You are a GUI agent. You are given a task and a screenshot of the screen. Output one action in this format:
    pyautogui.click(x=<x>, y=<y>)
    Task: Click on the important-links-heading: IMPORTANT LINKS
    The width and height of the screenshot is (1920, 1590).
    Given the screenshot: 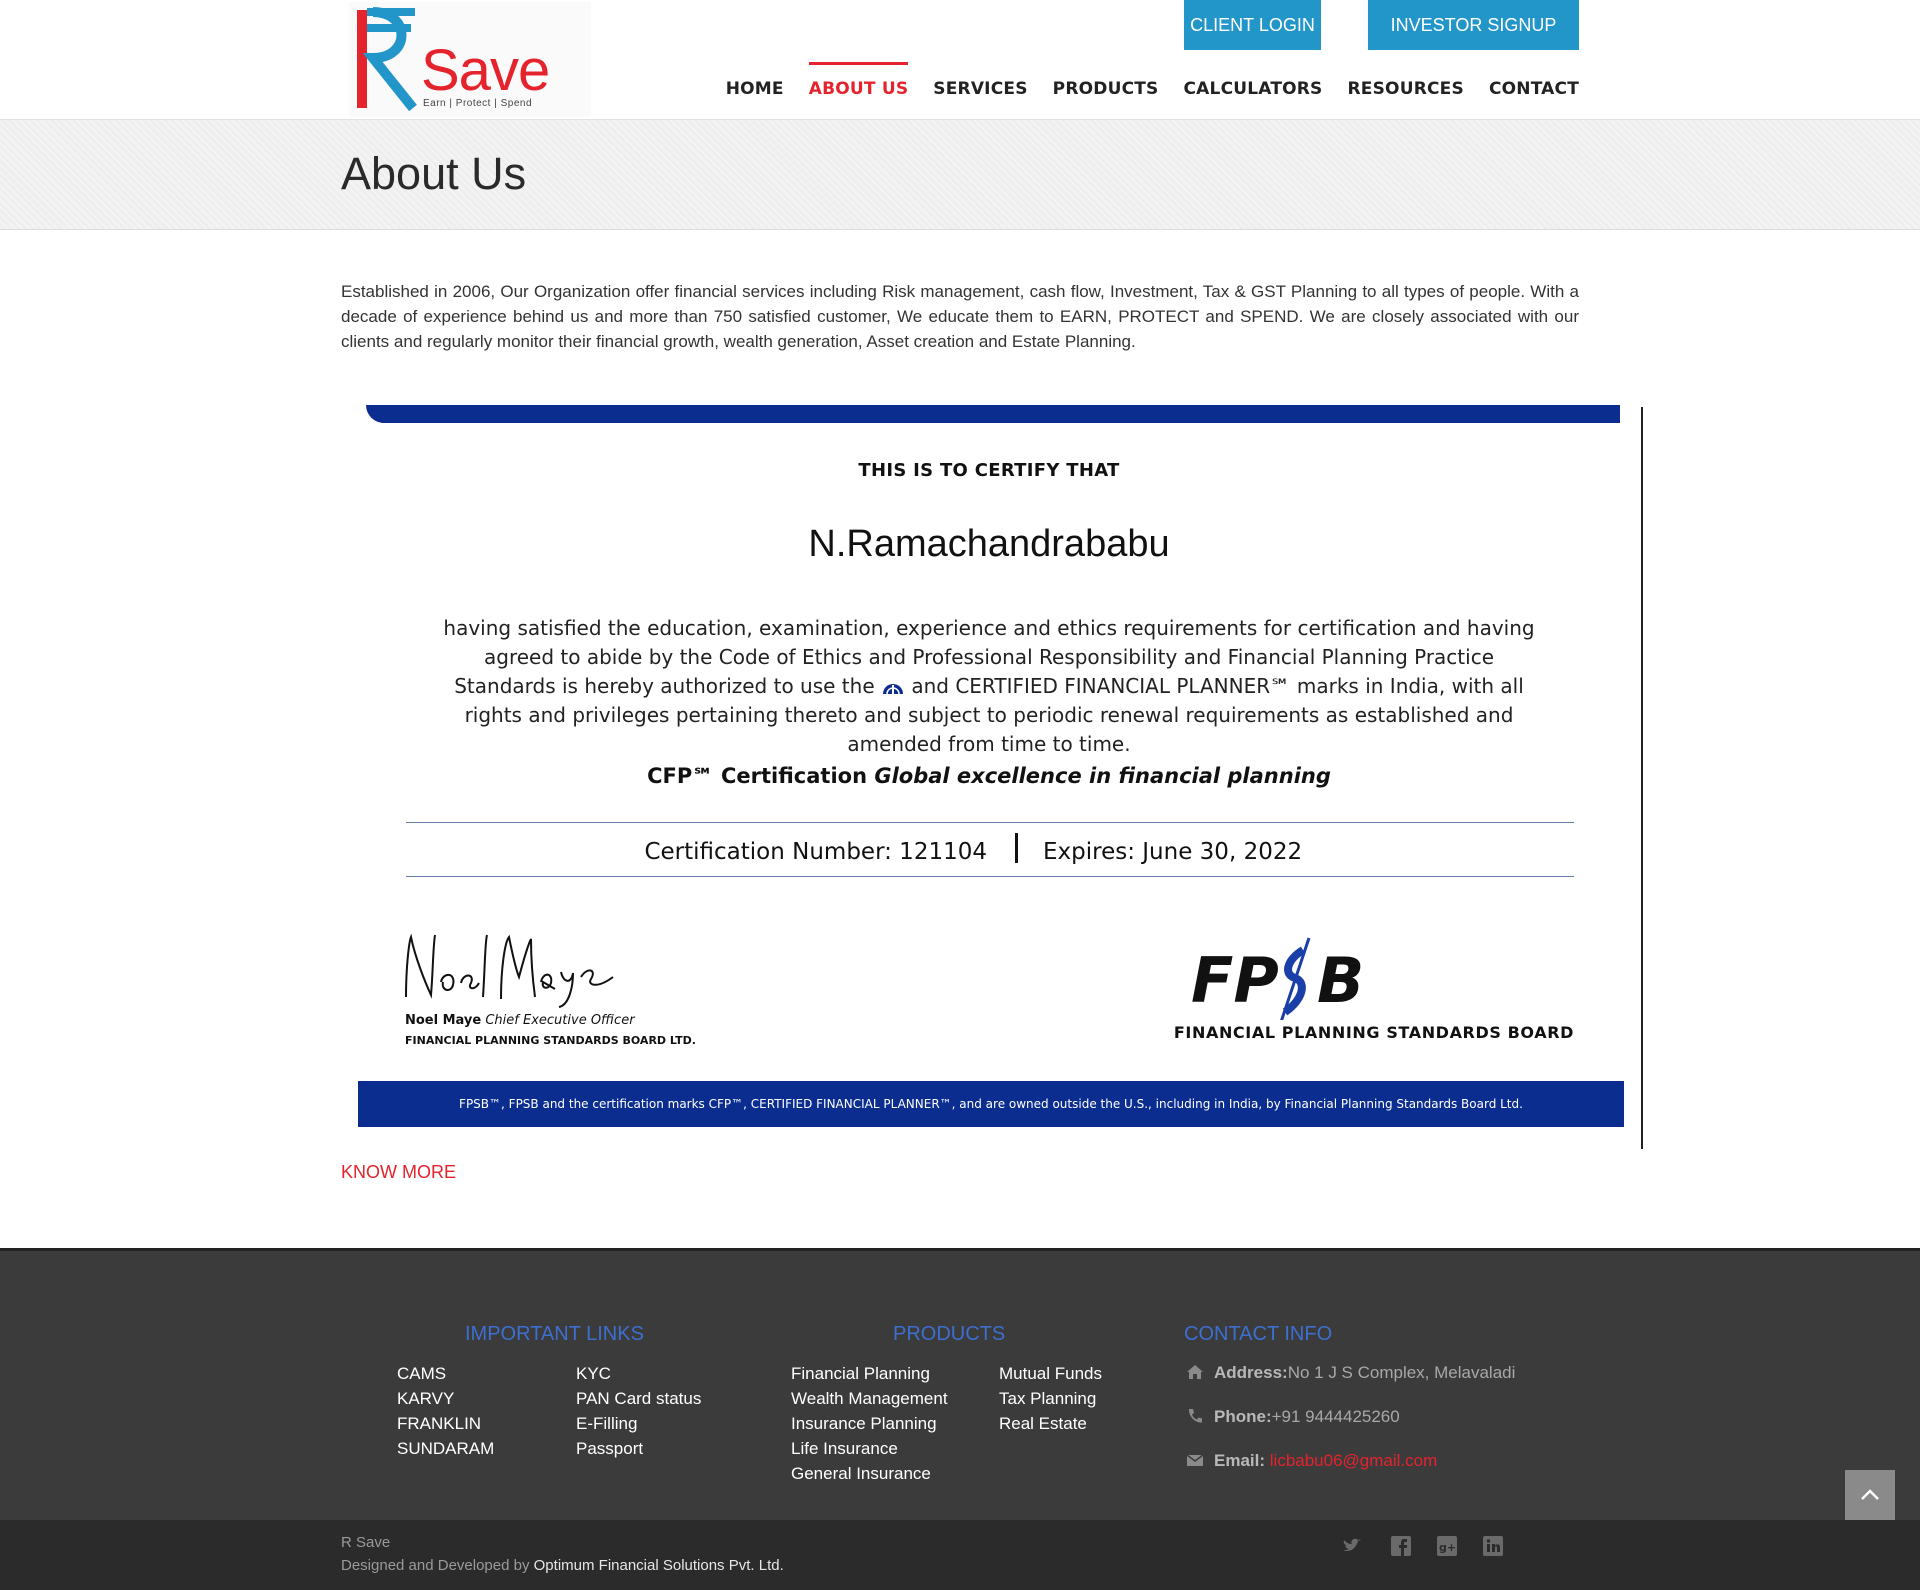 What is the action you would take?
    pyautogui.click(x=554, y=1334)
    